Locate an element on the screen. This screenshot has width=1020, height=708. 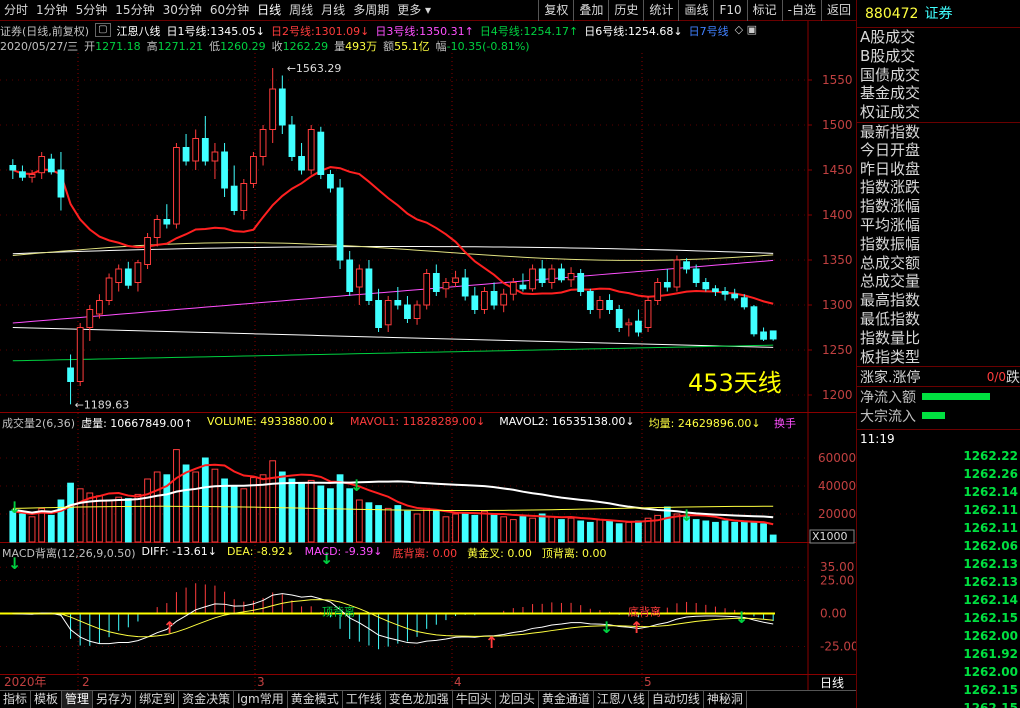
indicator-tab-8: 工作线 is located at coordinates (364, 699).